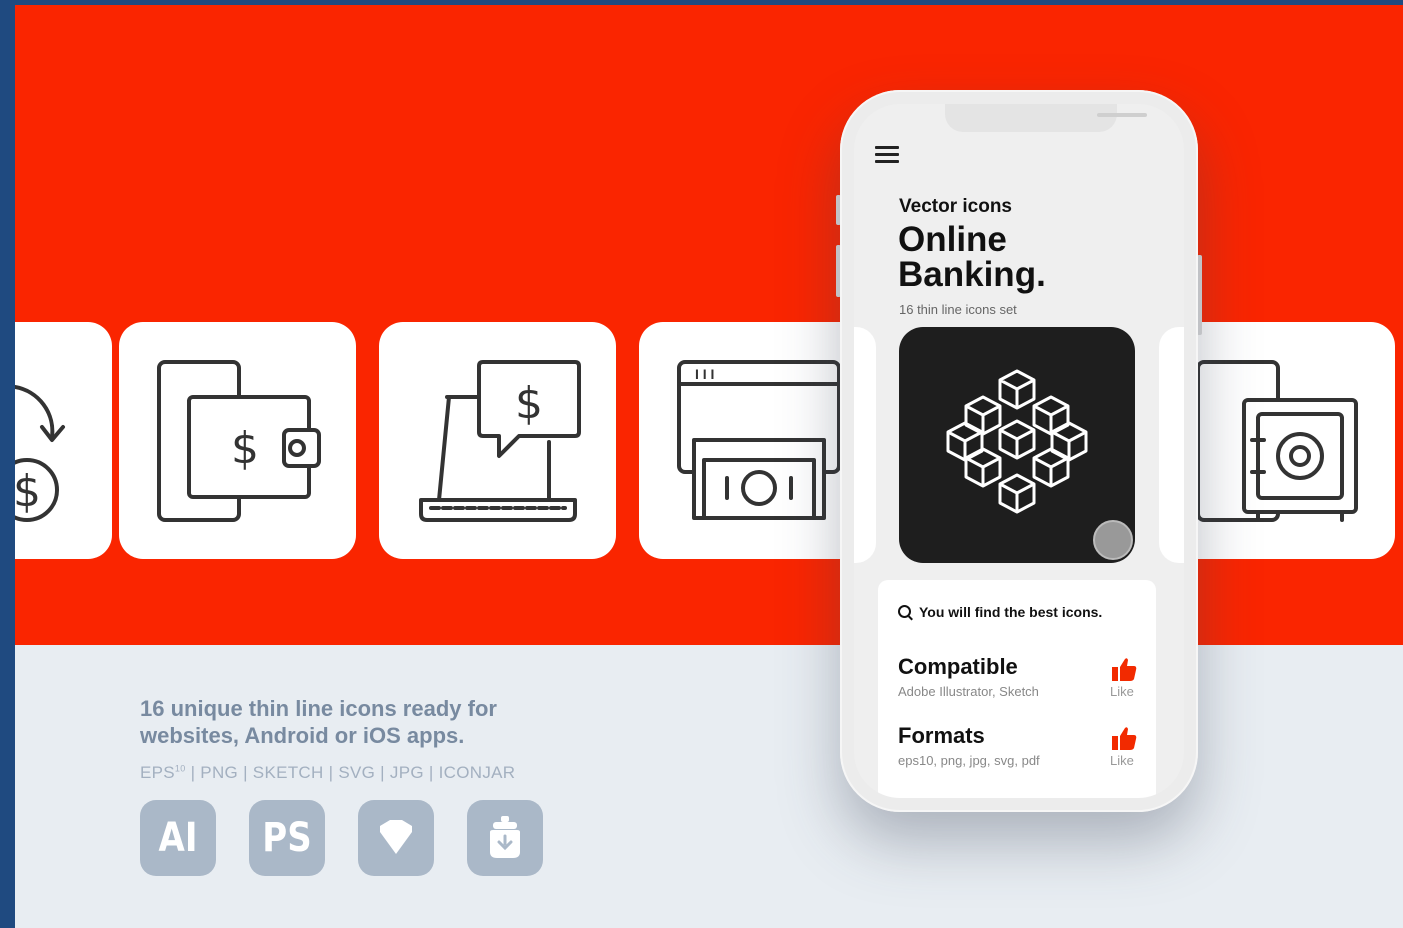 This screenshot has width=1403, height=928. Describe the element at coordinates (180, 768) in the screenshot. I see `formats-superscript: 10` at that location.